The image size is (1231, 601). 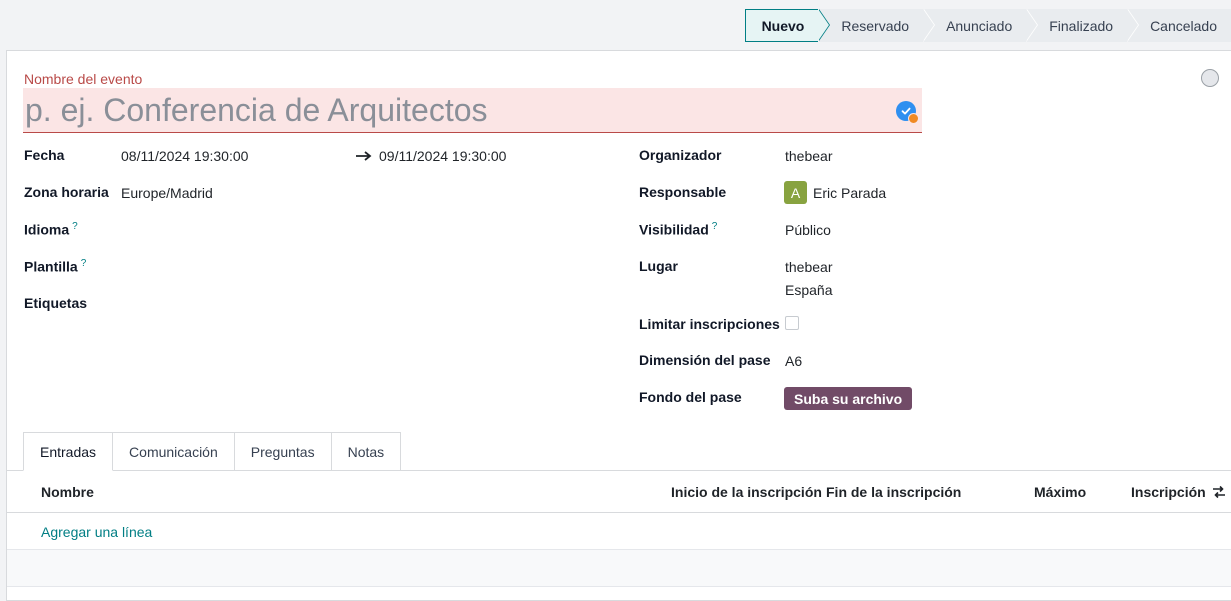 I want to click on fecha-start-input: 08/11/2024 19:30:00, so click(x=184, y=156).